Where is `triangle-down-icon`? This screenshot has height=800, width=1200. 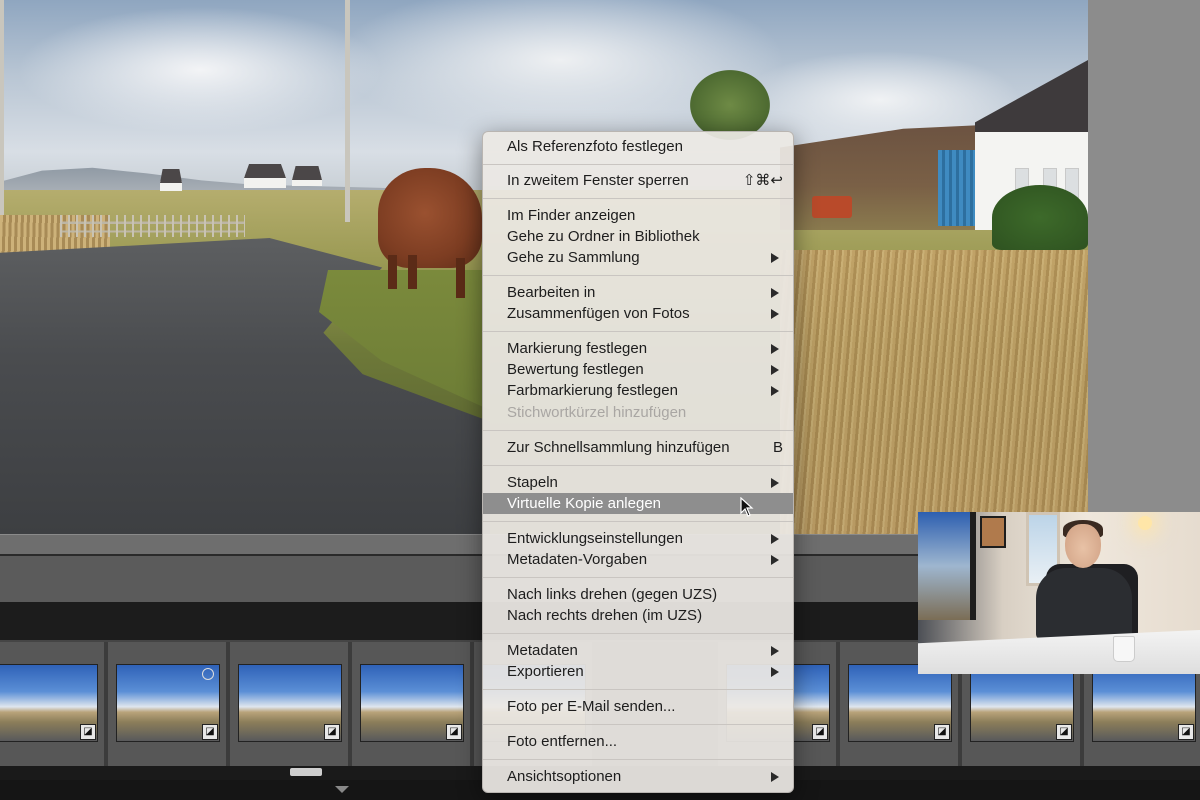
triangle-down-icon is located at coordinates (342, 789).